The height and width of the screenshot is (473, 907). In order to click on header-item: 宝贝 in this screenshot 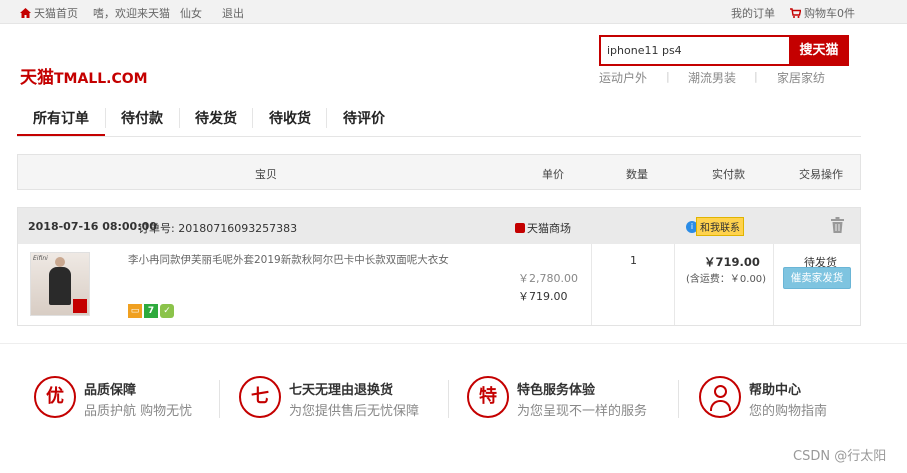, I will do `click(266, 174)`.